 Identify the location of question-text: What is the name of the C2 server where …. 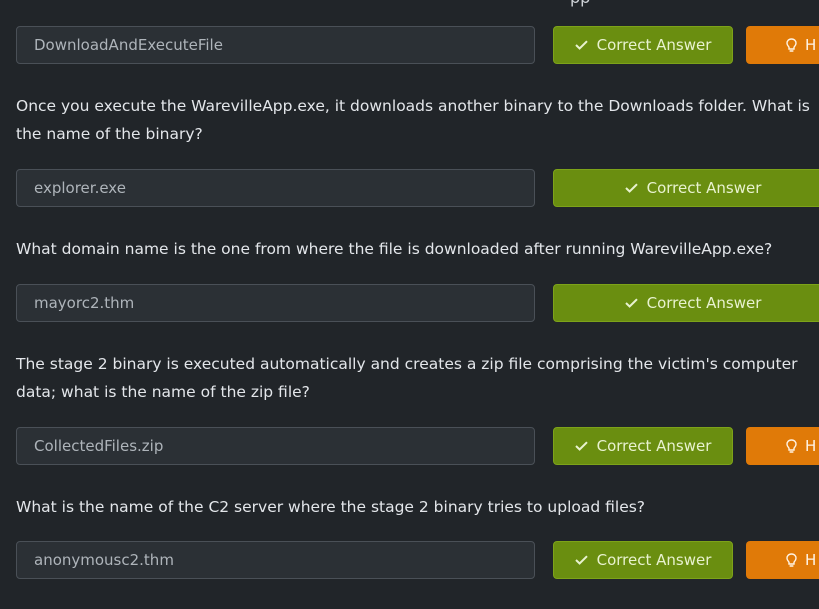
(331, 507).